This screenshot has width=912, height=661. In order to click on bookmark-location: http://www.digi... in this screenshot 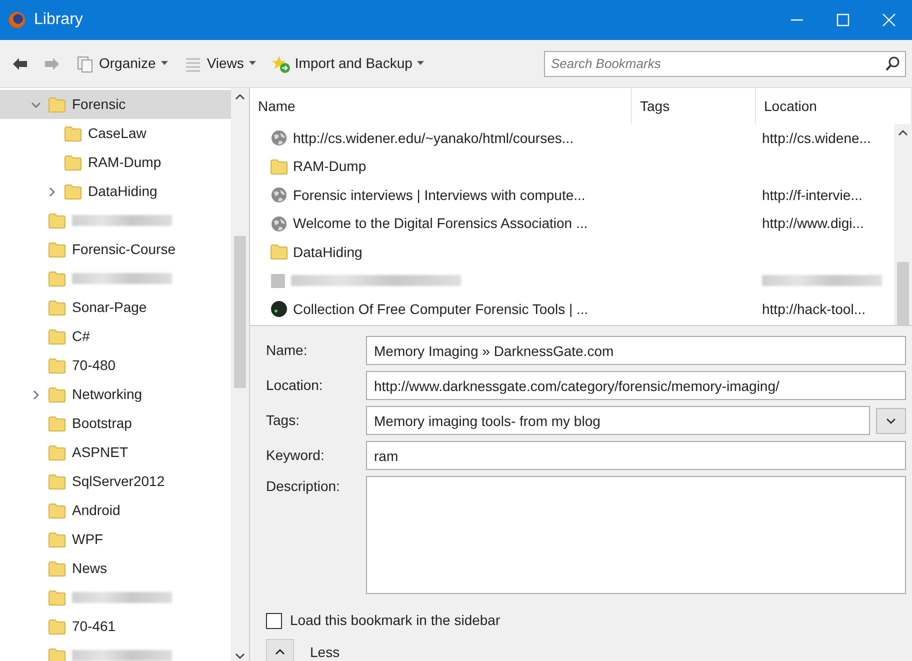, I will do `click(813, 223)`.